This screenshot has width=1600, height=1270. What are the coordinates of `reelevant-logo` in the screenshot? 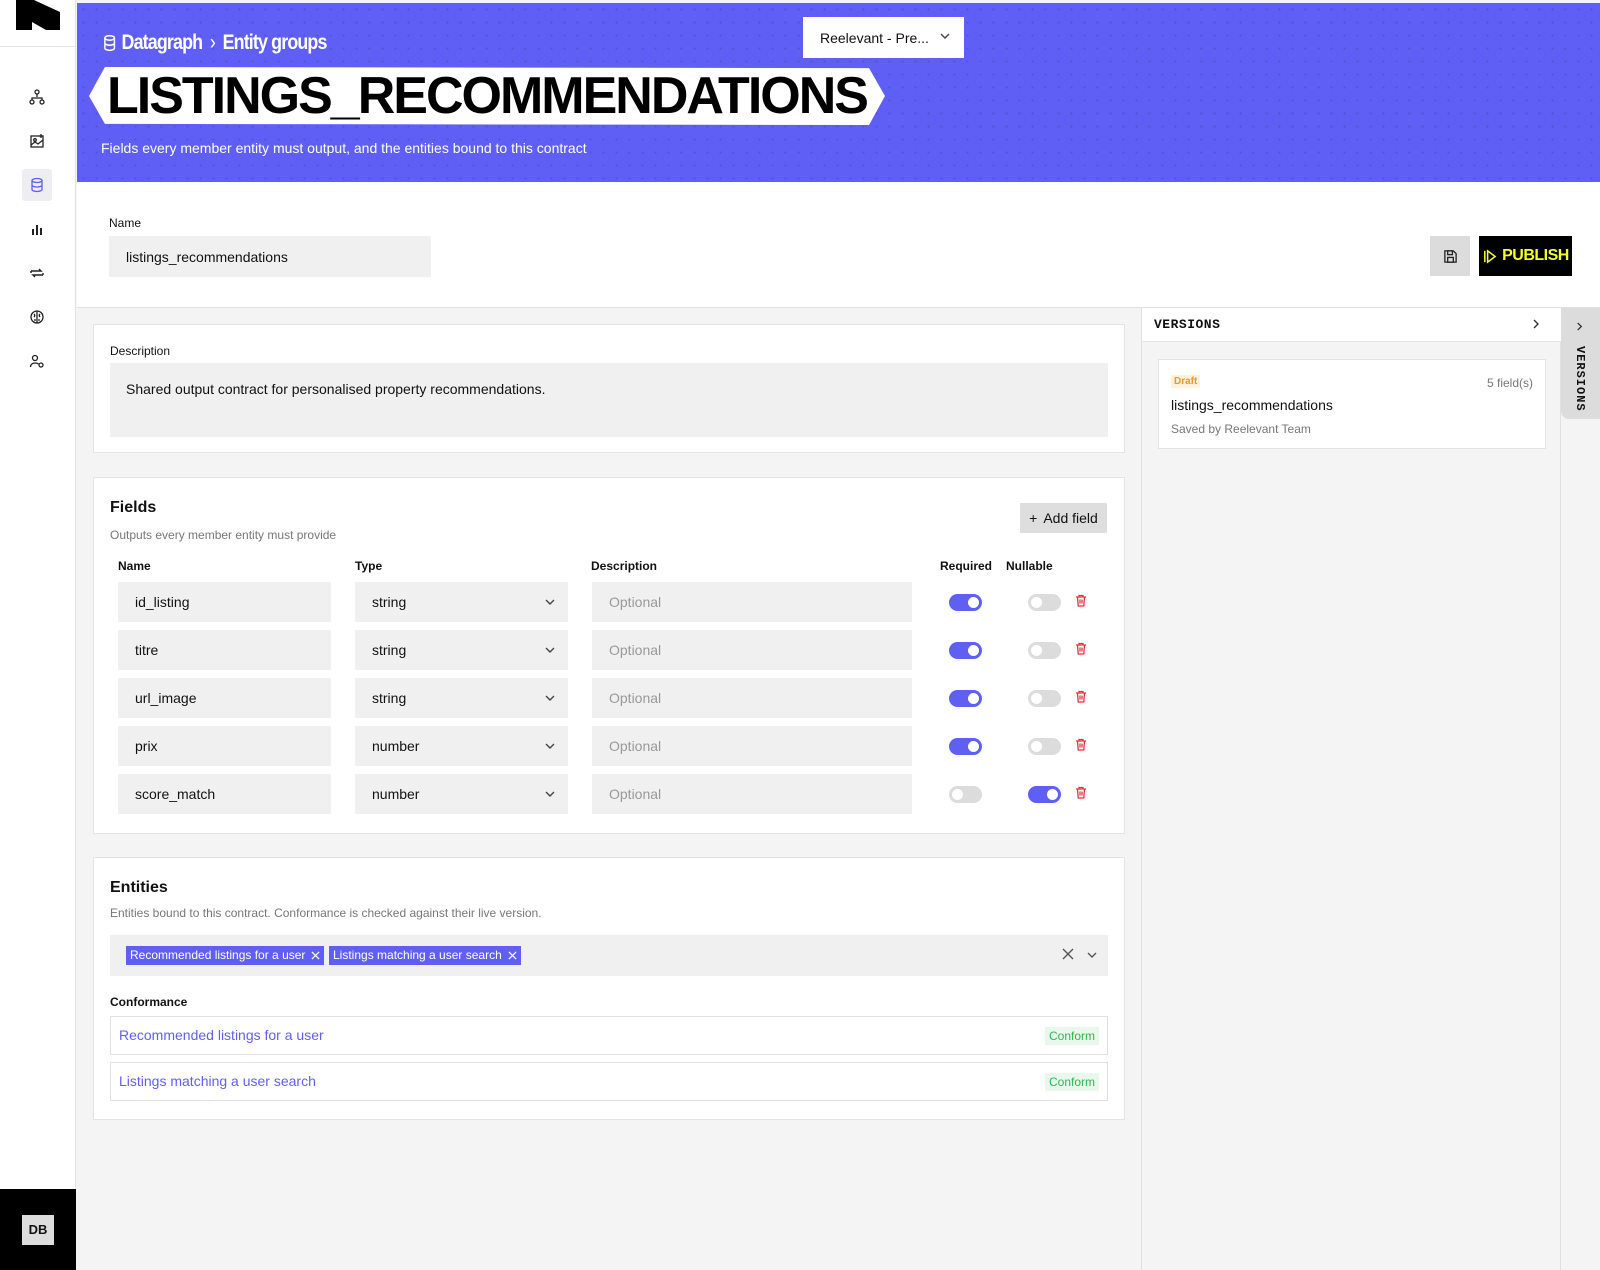 It's located at (38, 15).